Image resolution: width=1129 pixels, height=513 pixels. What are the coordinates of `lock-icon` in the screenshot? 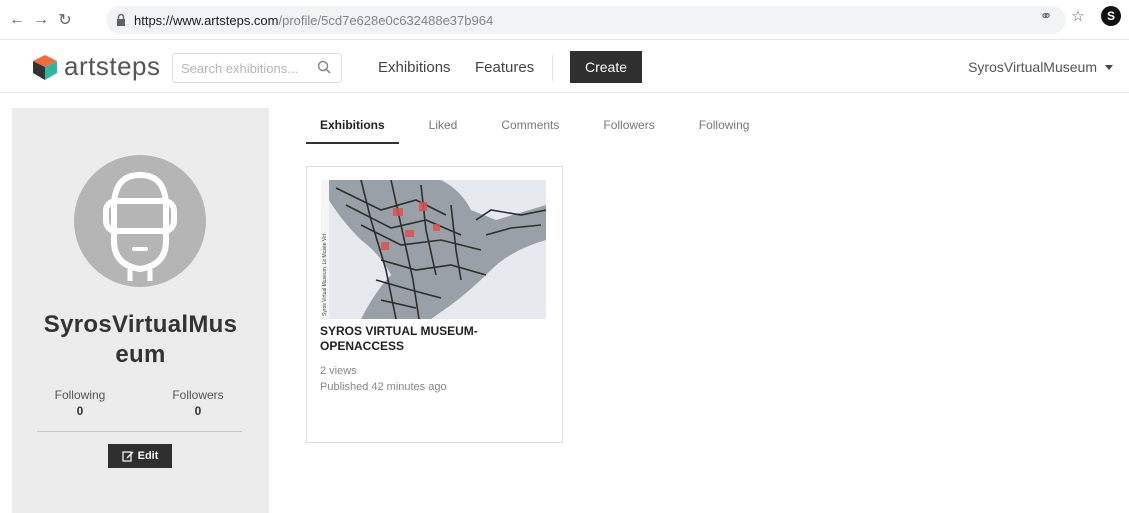 It's located at (121, 19).